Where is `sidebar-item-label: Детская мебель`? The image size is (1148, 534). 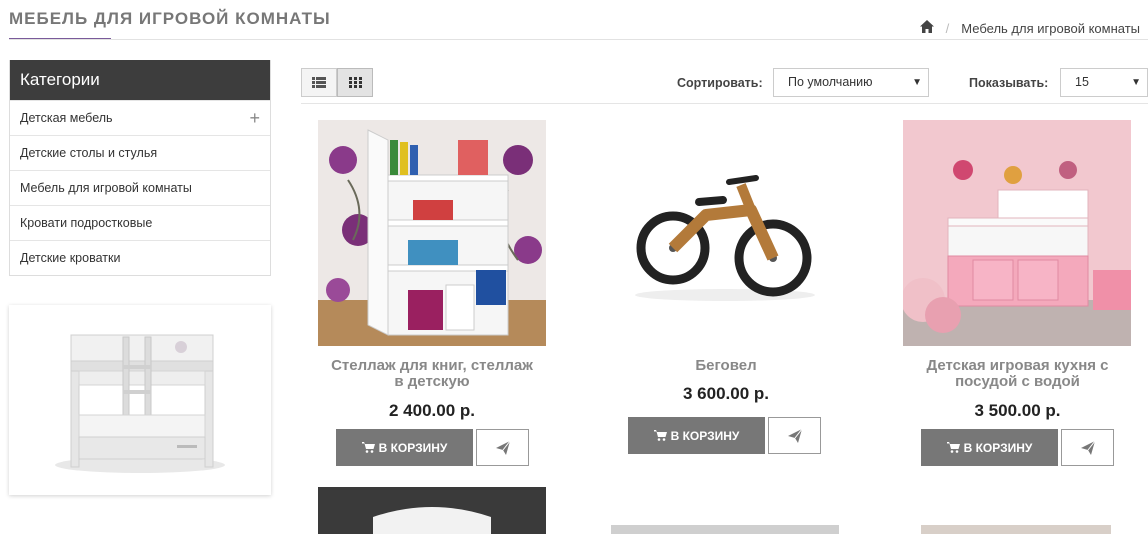
sidebar-item-label: Детская мебель is located at coordinates (66, 118).